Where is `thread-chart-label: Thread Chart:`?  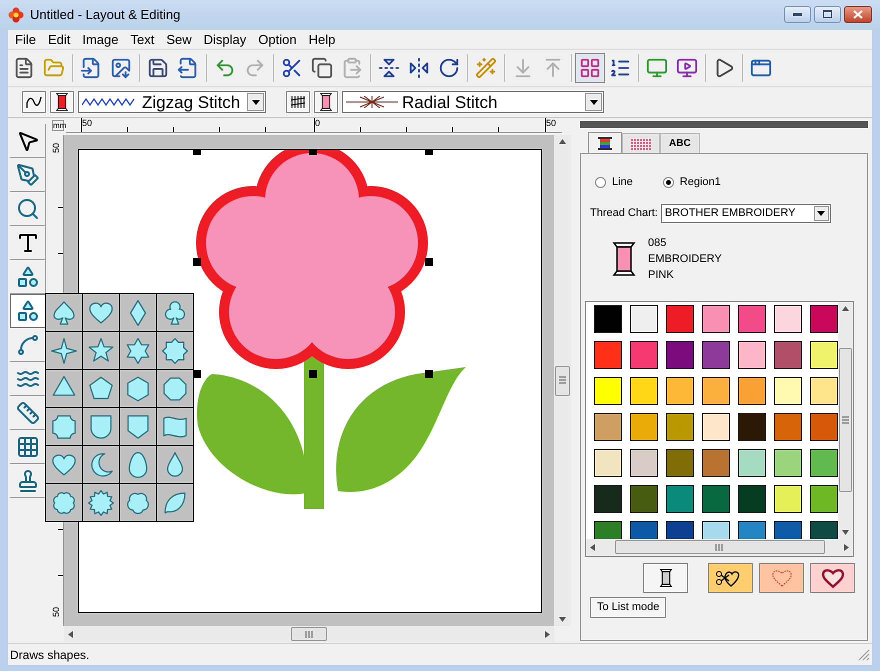 thread-chart-label: Thread Chart: is located at coordinates (624, 213).